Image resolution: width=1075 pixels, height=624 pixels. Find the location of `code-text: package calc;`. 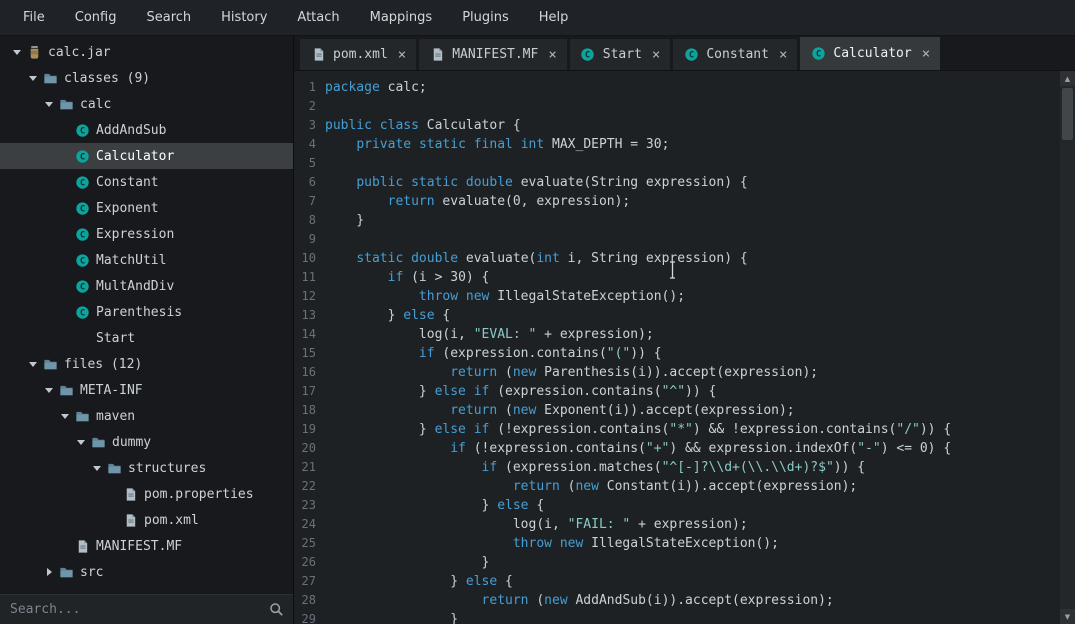

code-text: package calc; is located at coordinates (376, 87).